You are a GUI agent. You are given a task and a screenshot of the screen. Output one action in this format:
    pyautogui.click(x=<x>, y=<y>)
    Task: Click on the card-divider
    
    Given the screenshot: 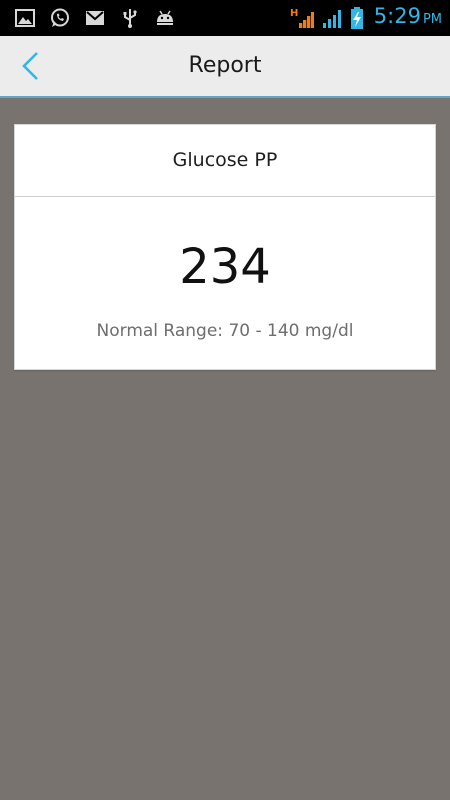 What is the action you would take?
    pyautogui.click(x=225, y=196)
    